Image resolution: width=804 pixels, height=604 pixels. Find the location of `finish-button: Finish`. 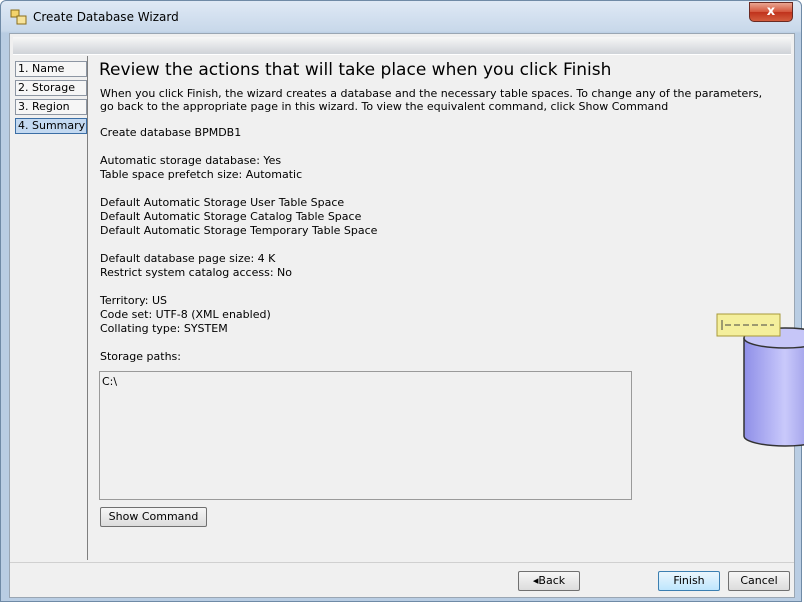

finish-button: Finish is located at coordinates (689, 581).